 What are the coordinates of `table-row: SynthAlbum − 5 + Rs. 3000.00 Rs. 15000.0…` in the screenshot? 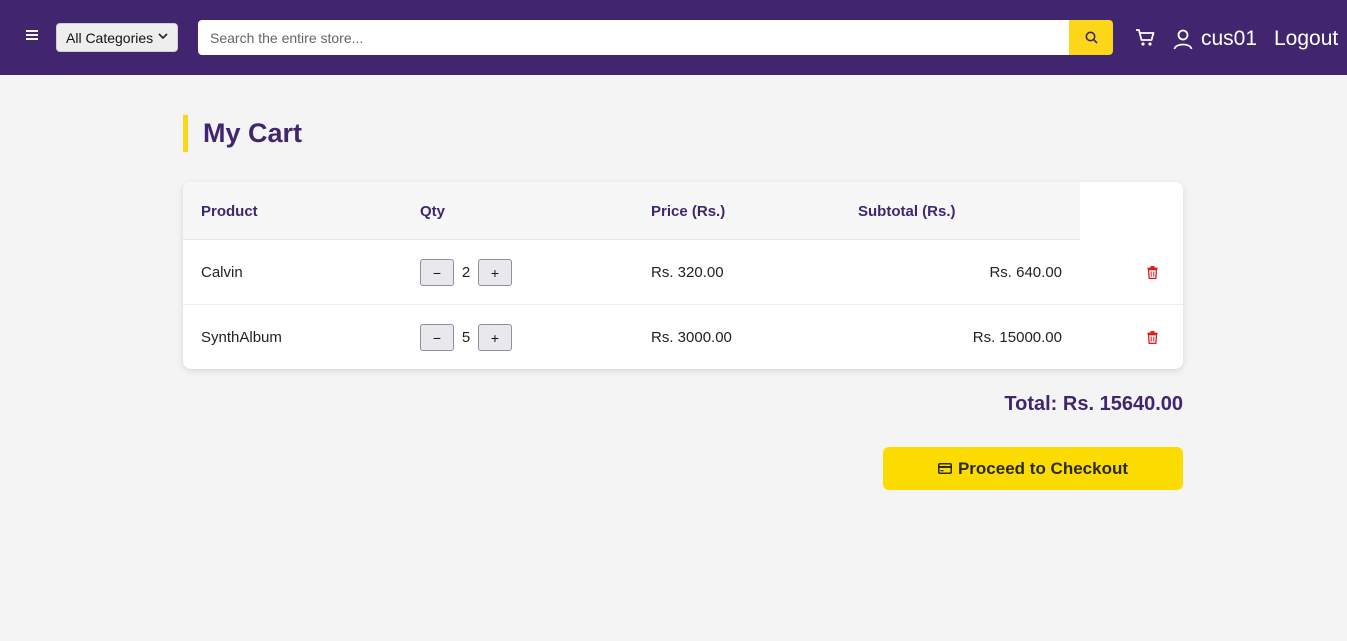 It's located at (683, 337).